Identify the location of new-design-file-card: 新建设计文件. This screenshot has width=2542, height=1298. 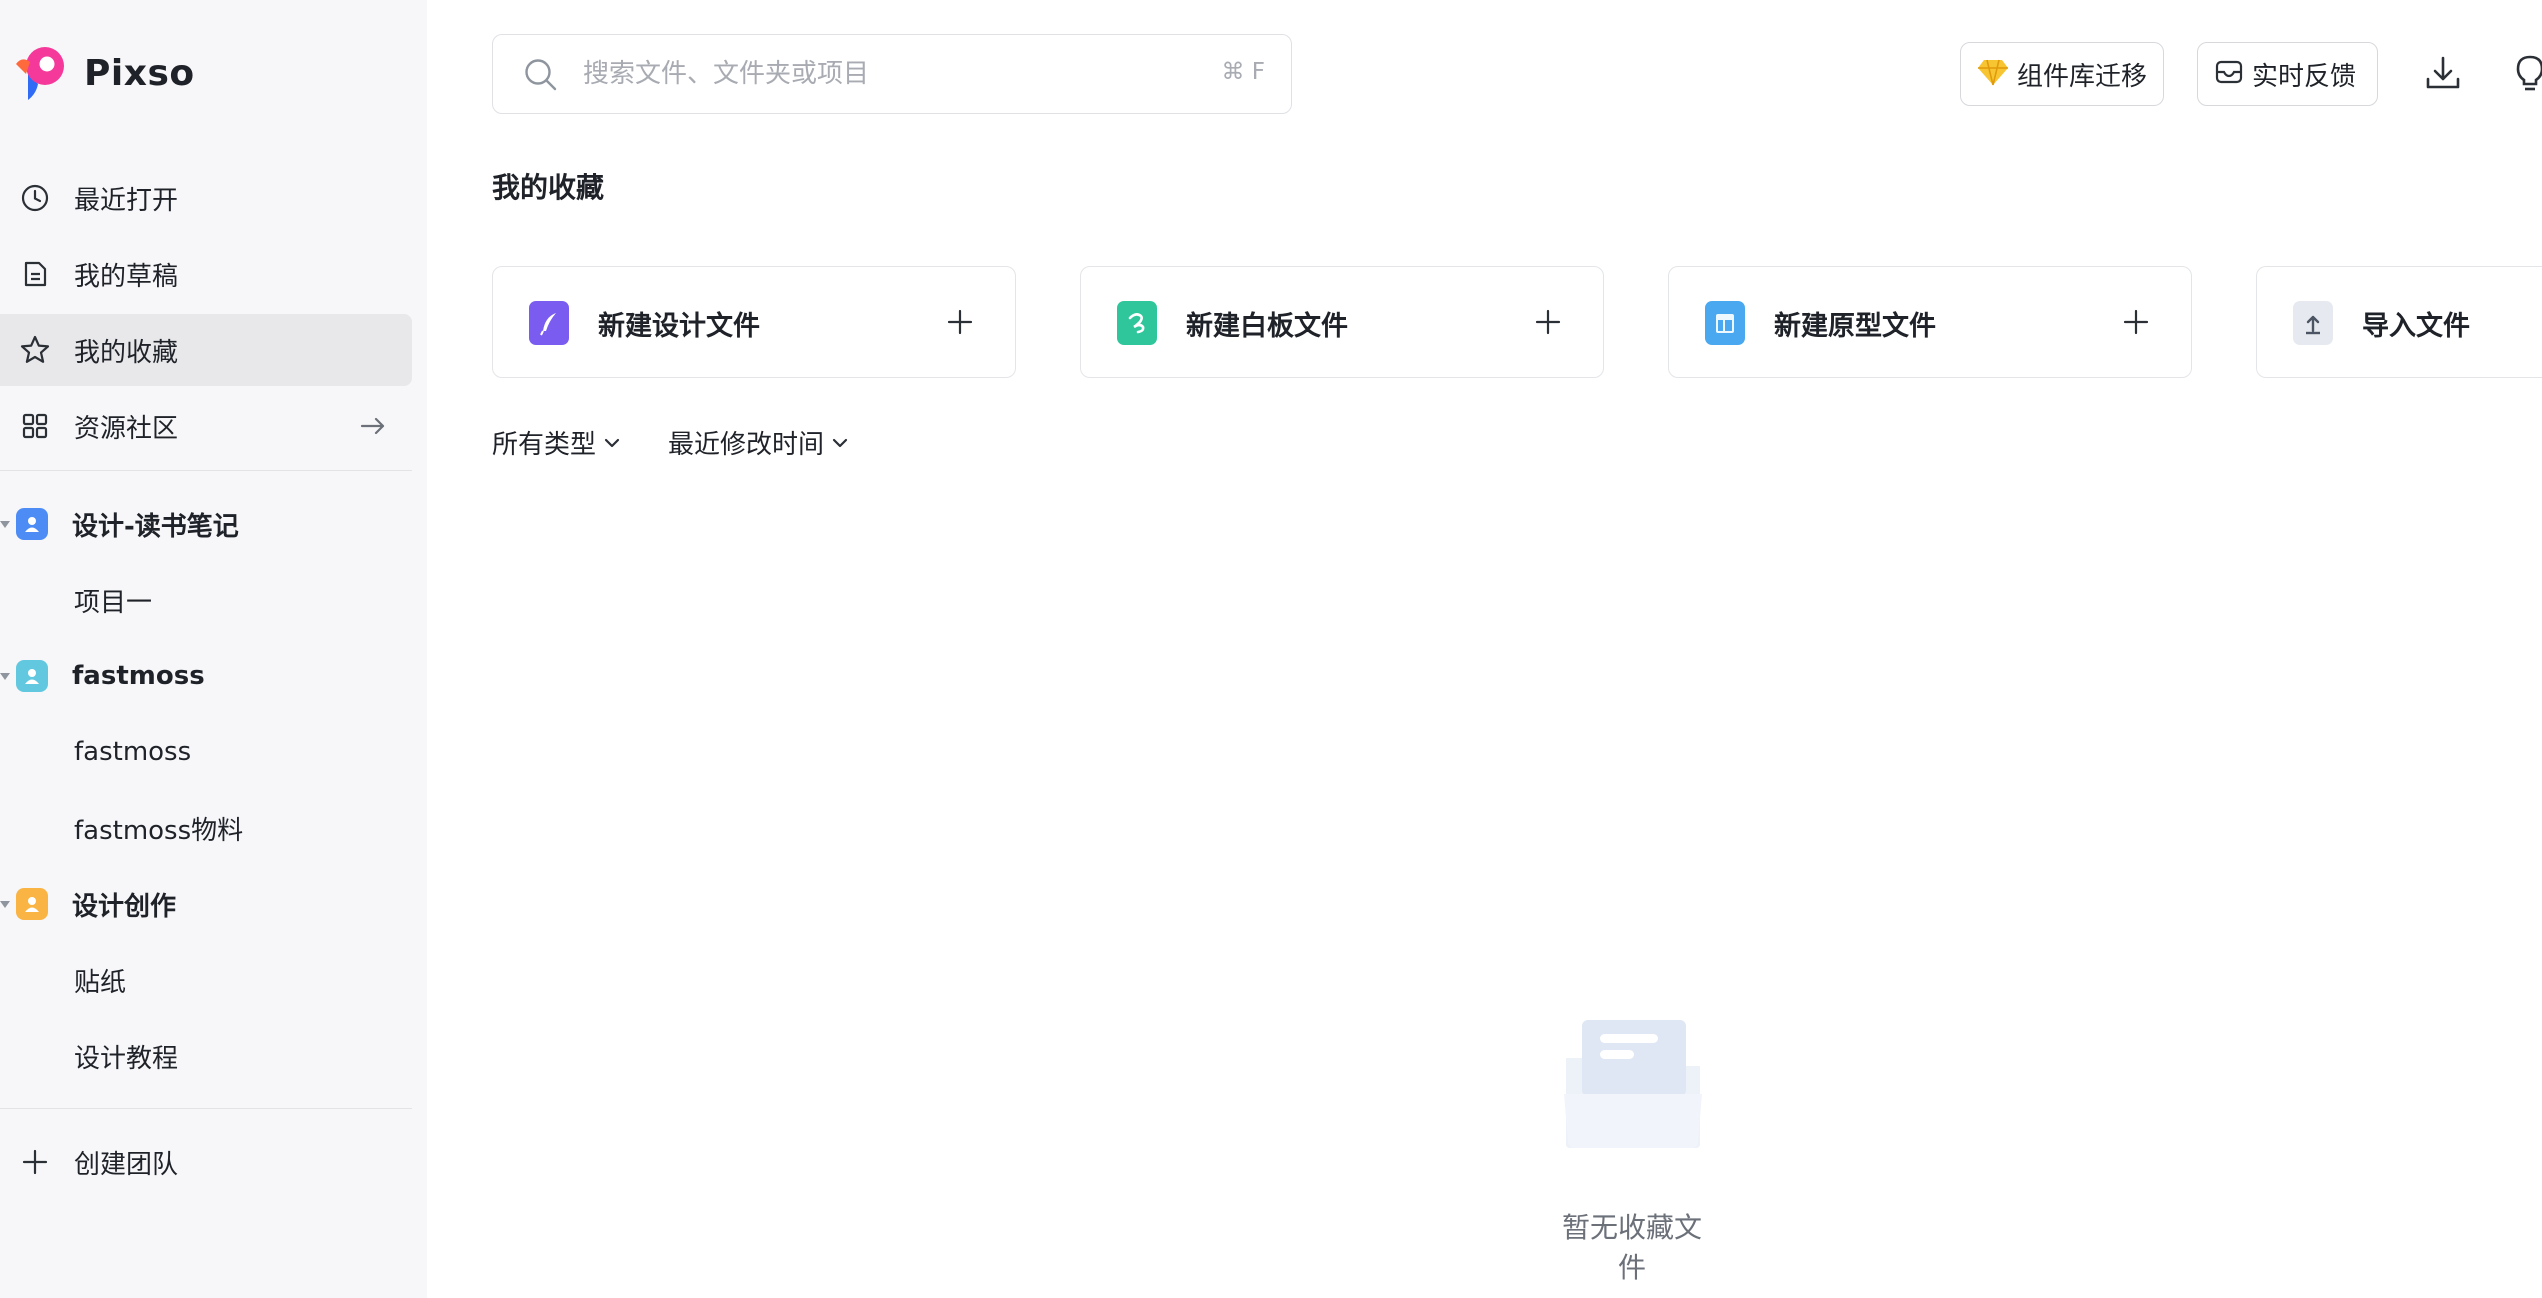
(754, 322).